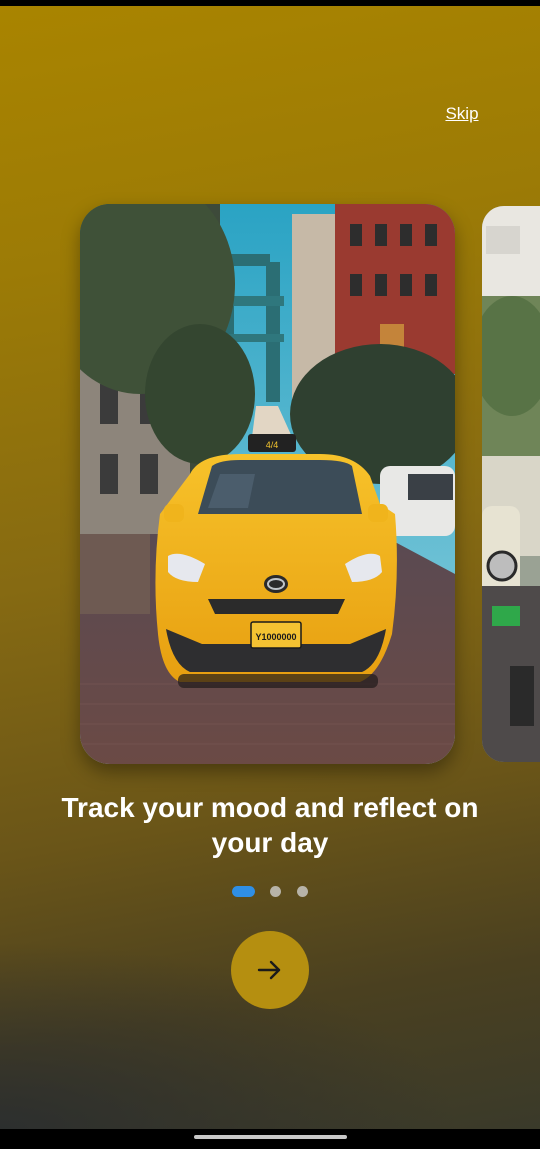 The width and height of the screenshot is (540, 1149). I want to click on carousel-card-next-peek, so click(511, 484).